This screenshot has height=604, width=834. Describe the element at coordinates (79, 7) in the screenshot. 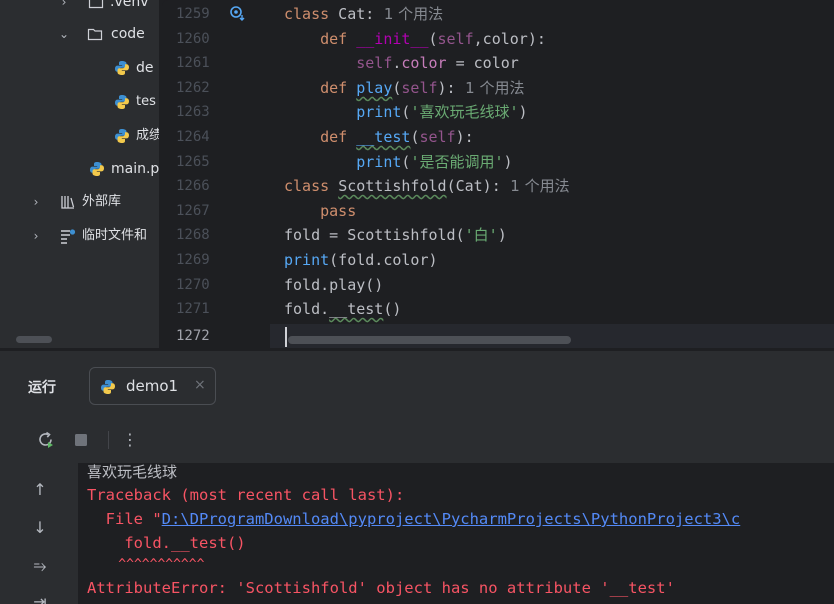

I see `tree-item-venv: › .venv` at that location.